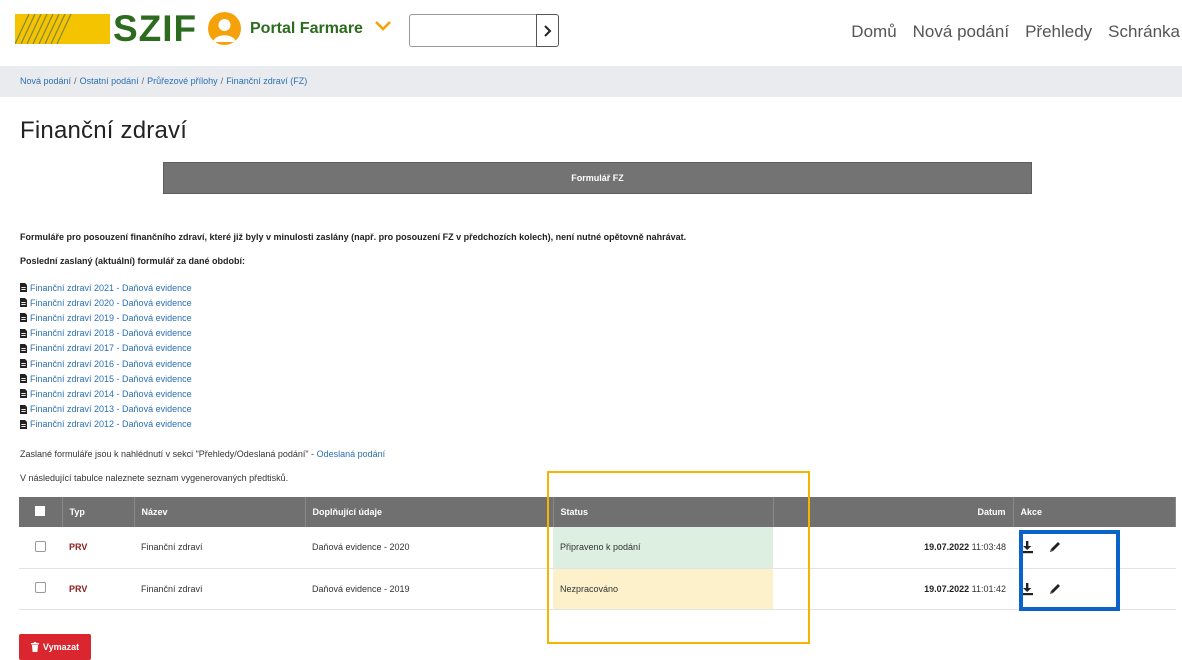 Image resolution: width=1182 pixels, height=660 pixels. I want to click on column-header-akce: Akce, so click(1094, 512).